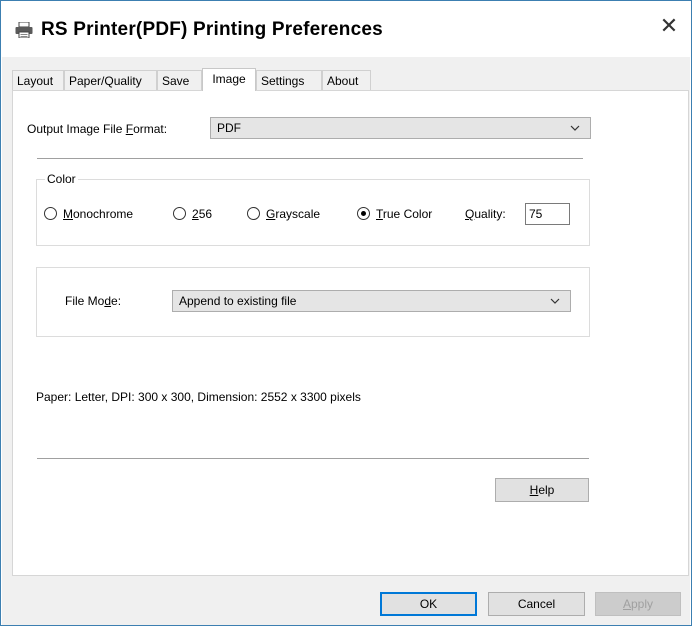 This screenshot has width=692, height=626. Describe the element at coordinates (98, 214) in the screenshot. I see `radio-label: Monochrome` at that location.